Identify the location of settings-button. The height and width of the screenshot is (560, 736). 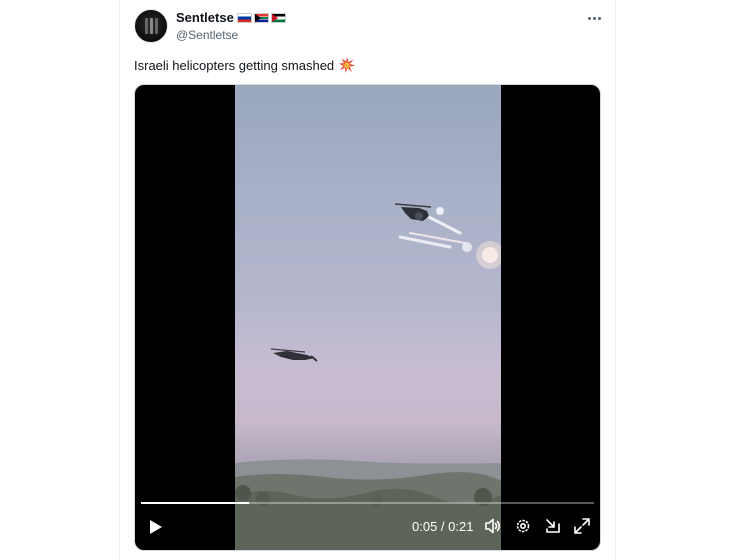
(523, 526).